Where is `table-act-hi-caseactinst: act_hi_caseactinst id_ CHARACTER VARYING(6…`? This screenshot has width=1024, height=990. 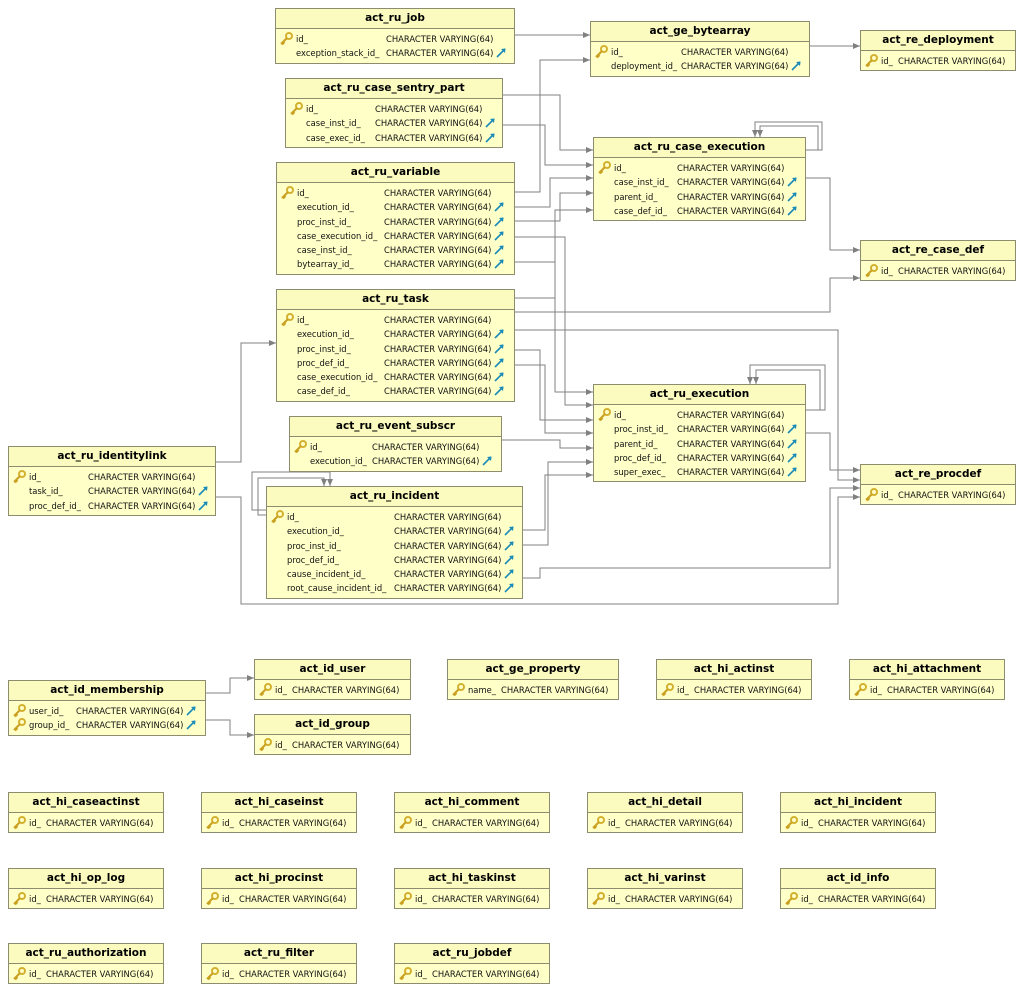 table-act-hi-caseactinst: act_hi_caseactinst id_ CHARACTER VARYING(6… is located at coordinates (86, 813).